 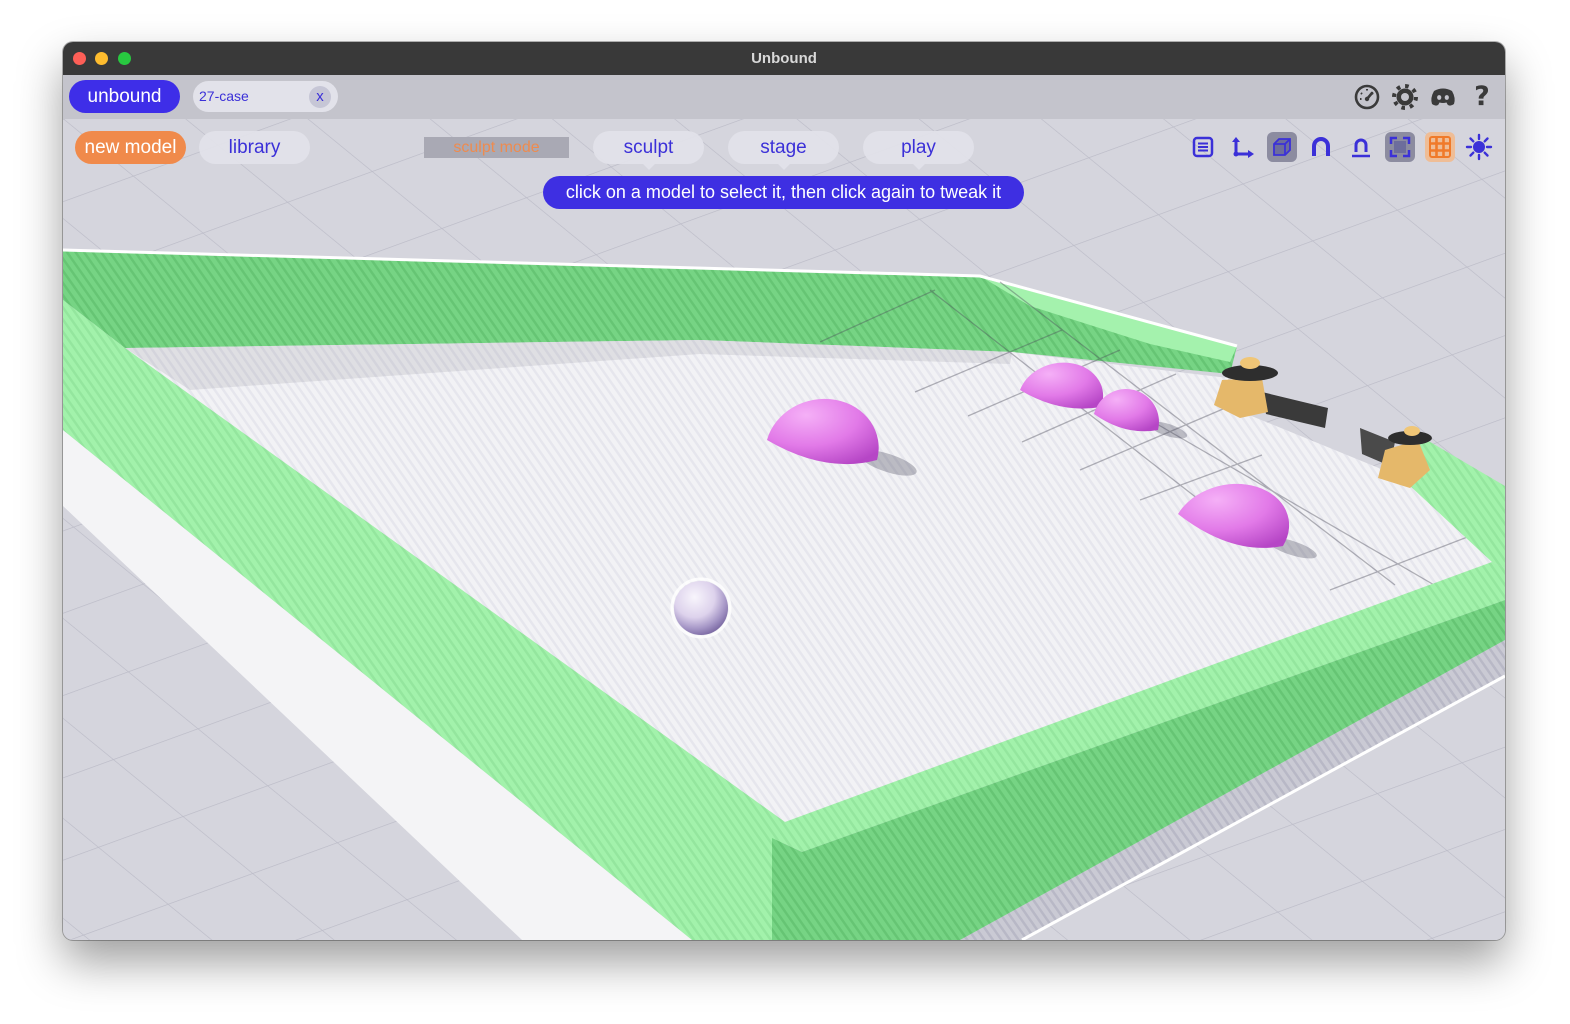 What do you see at coordinates (648, 150) in the screenshot?
I see `tab-sculpt: sculpt` at bounding box center [648, 150].